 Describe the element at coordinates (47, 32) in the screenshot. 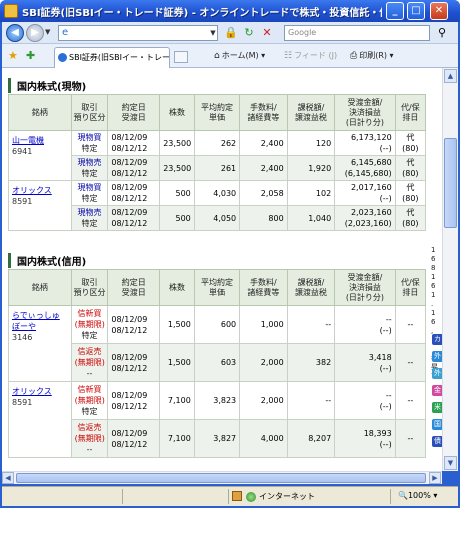

I see `history-dropdown-icon: ▼` at that location.